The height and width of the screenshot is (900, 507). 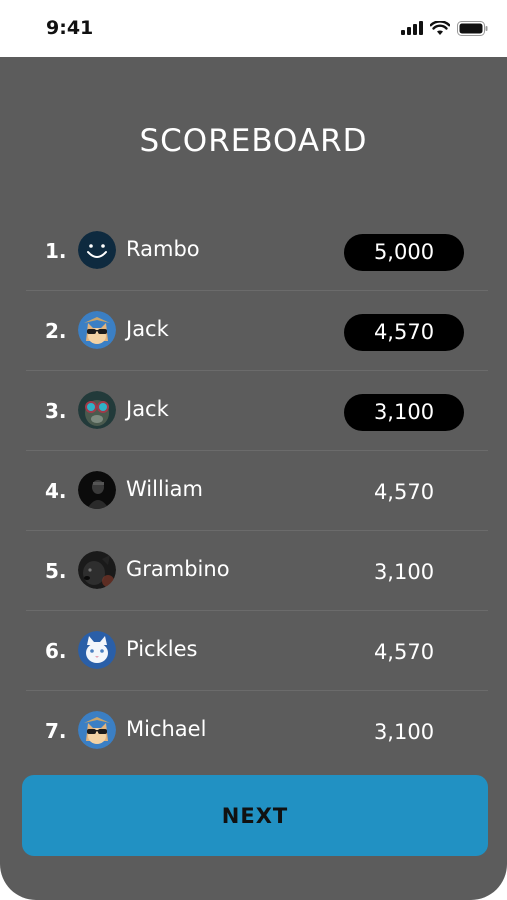 I want to click on wifi-icon, so click(x=440, y=27).